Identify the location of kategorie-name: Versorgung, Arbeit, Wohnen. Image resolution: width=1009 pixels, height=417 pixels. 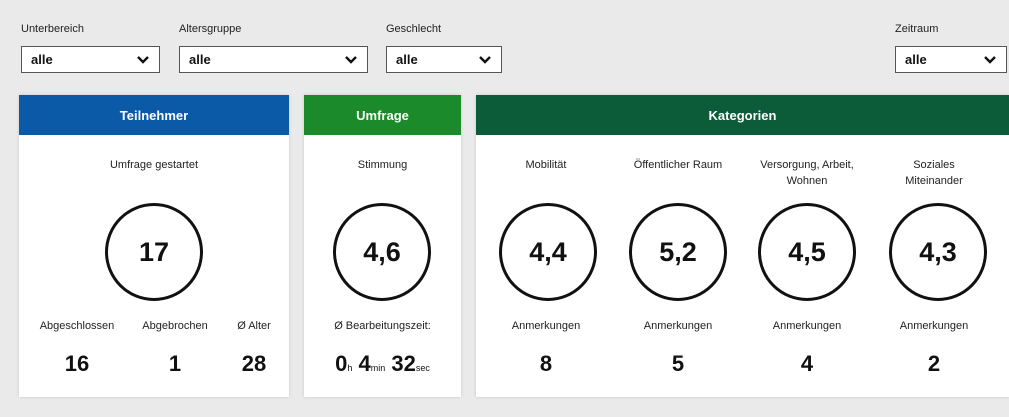
(807, 173).